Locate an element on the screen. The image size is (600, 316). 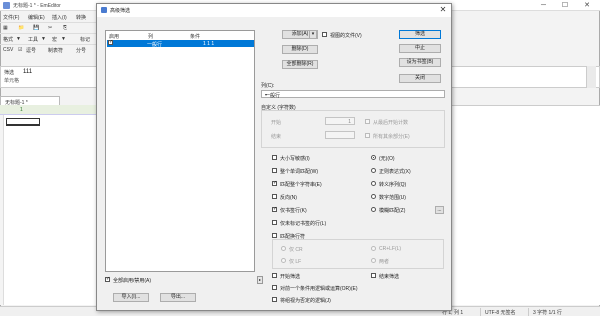
mode-escape-radio is located at coordinates (373, 183).